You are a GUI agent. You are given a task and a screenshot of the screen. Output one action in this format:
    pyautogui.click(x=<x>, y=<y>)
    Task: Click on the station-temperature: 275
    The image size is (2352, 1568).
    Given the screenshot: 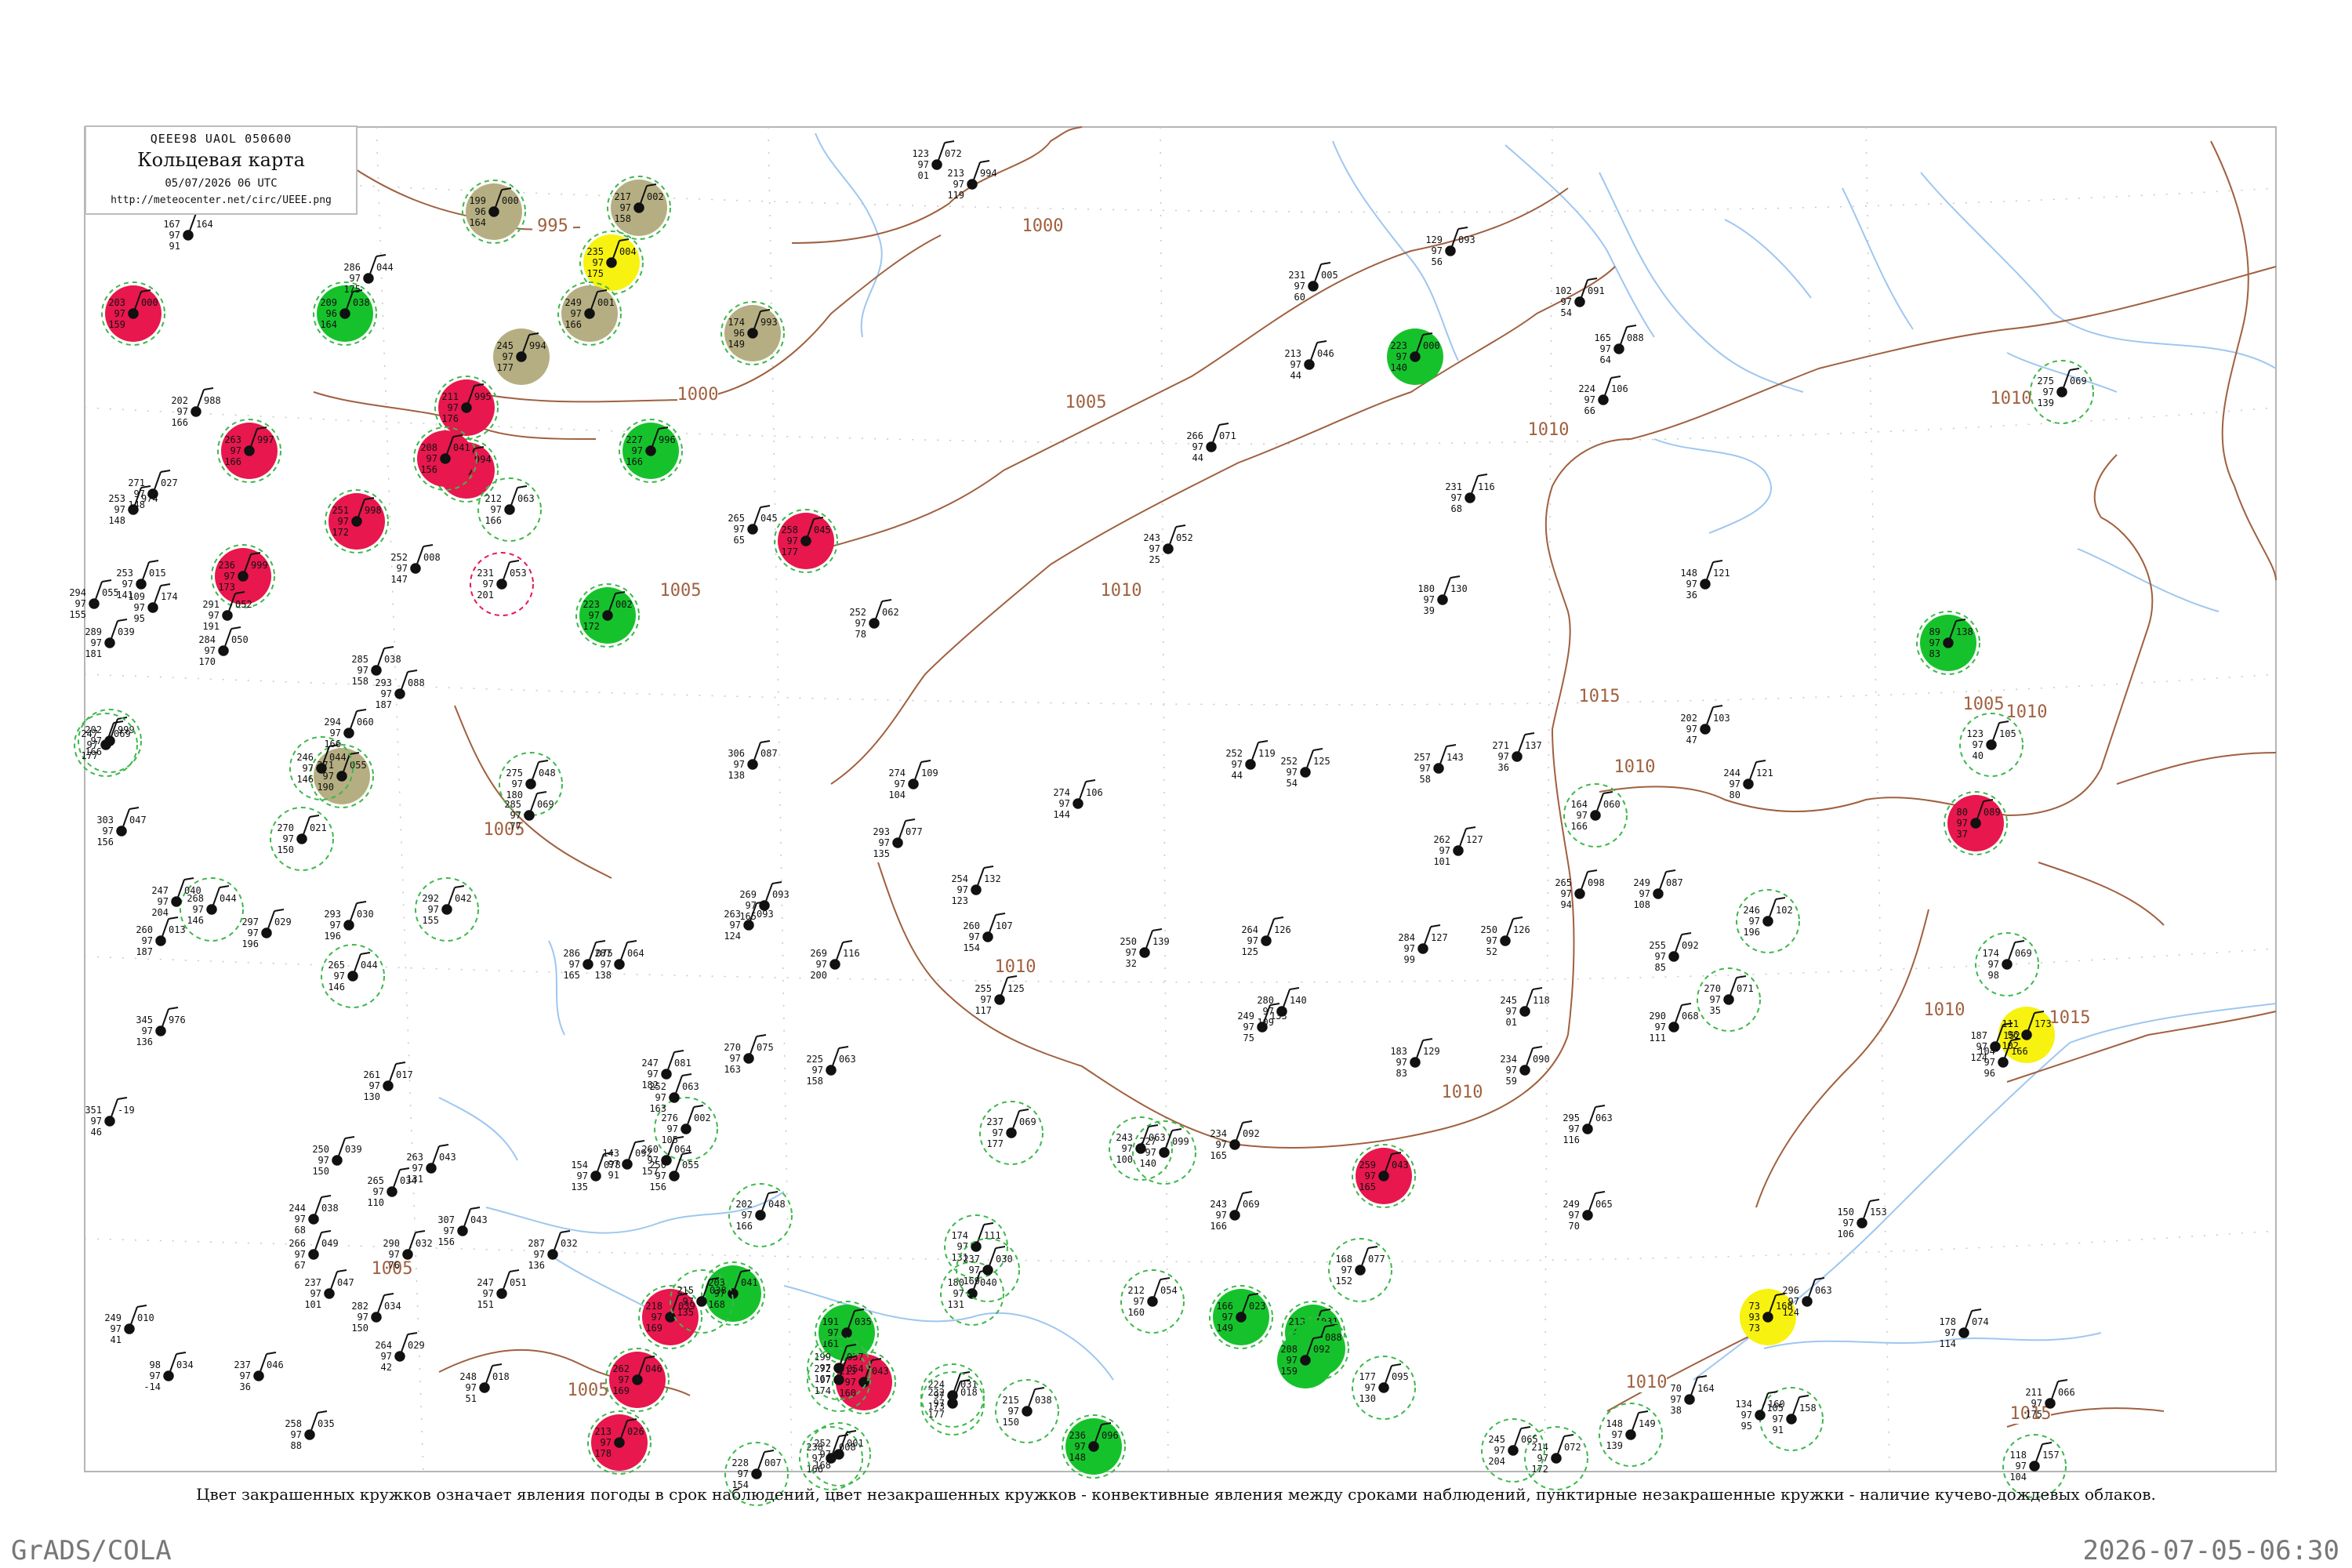 What is the action you would take?
    pyautogui.click(x=2046, y=381)
    